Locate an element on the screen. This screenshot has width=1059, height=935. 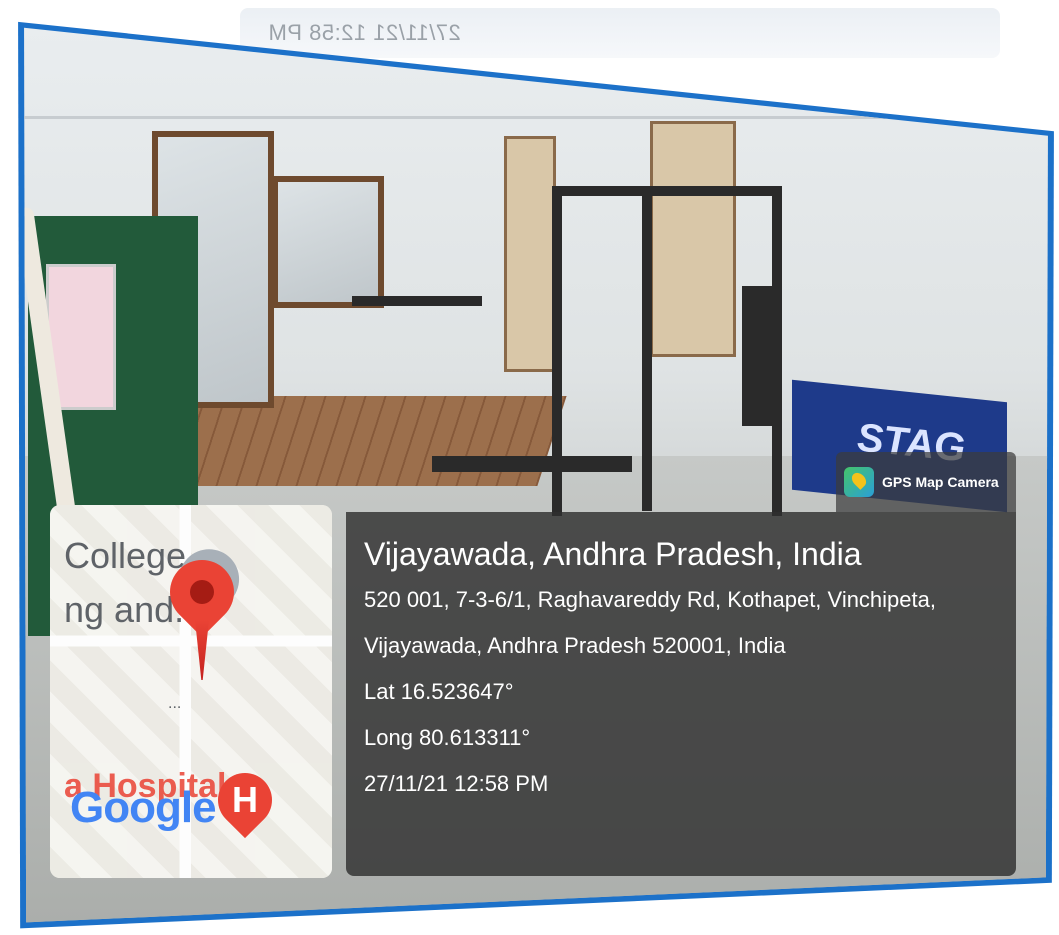
address-line-2: Vijayawada, Andhra Pradesh 520001, India is located at coordinates (575, 645).